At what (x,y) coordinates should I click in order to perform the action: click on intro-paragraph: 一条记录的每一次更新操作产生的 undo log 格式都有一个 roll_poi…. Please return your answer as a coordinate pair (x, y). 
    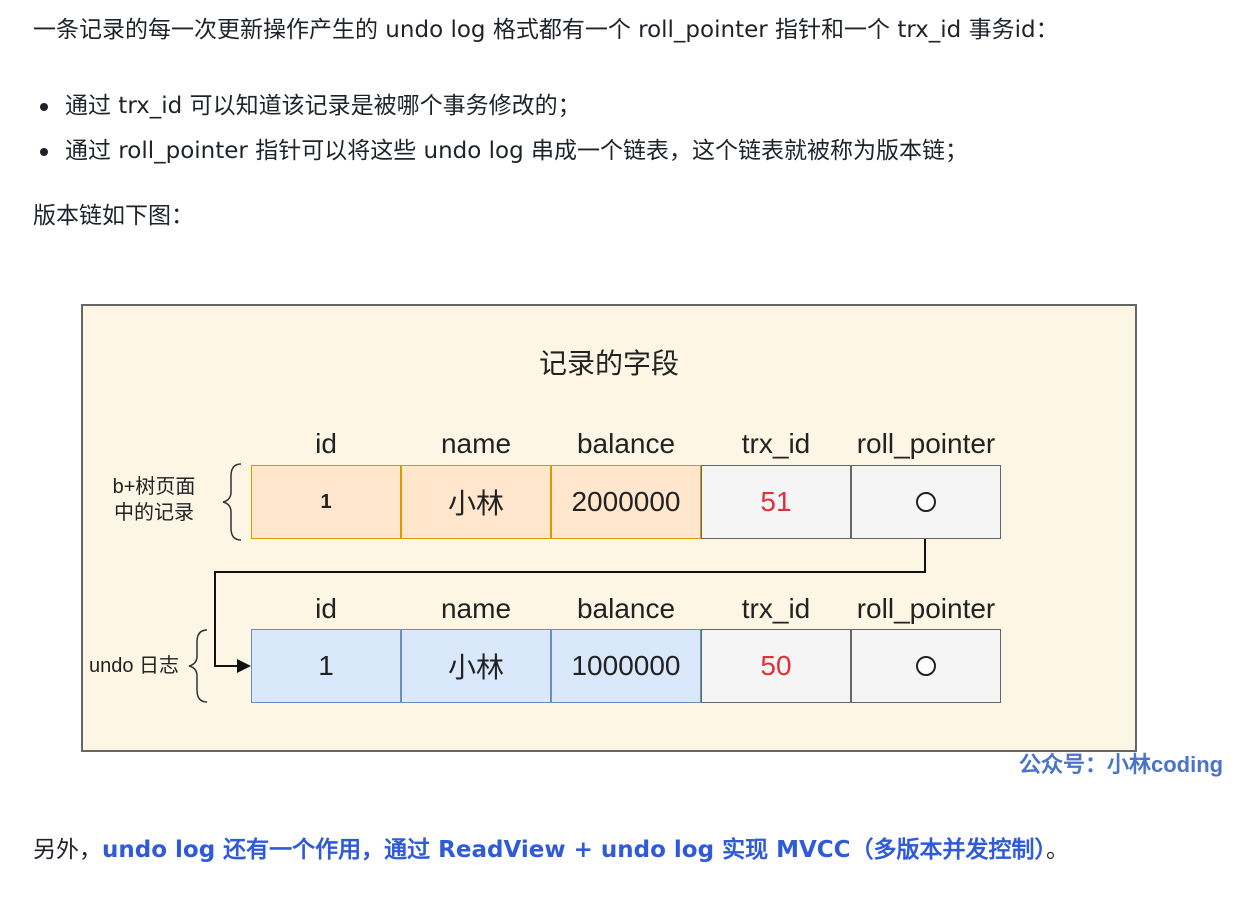
    Looking at the image, I should click on (546, 30).